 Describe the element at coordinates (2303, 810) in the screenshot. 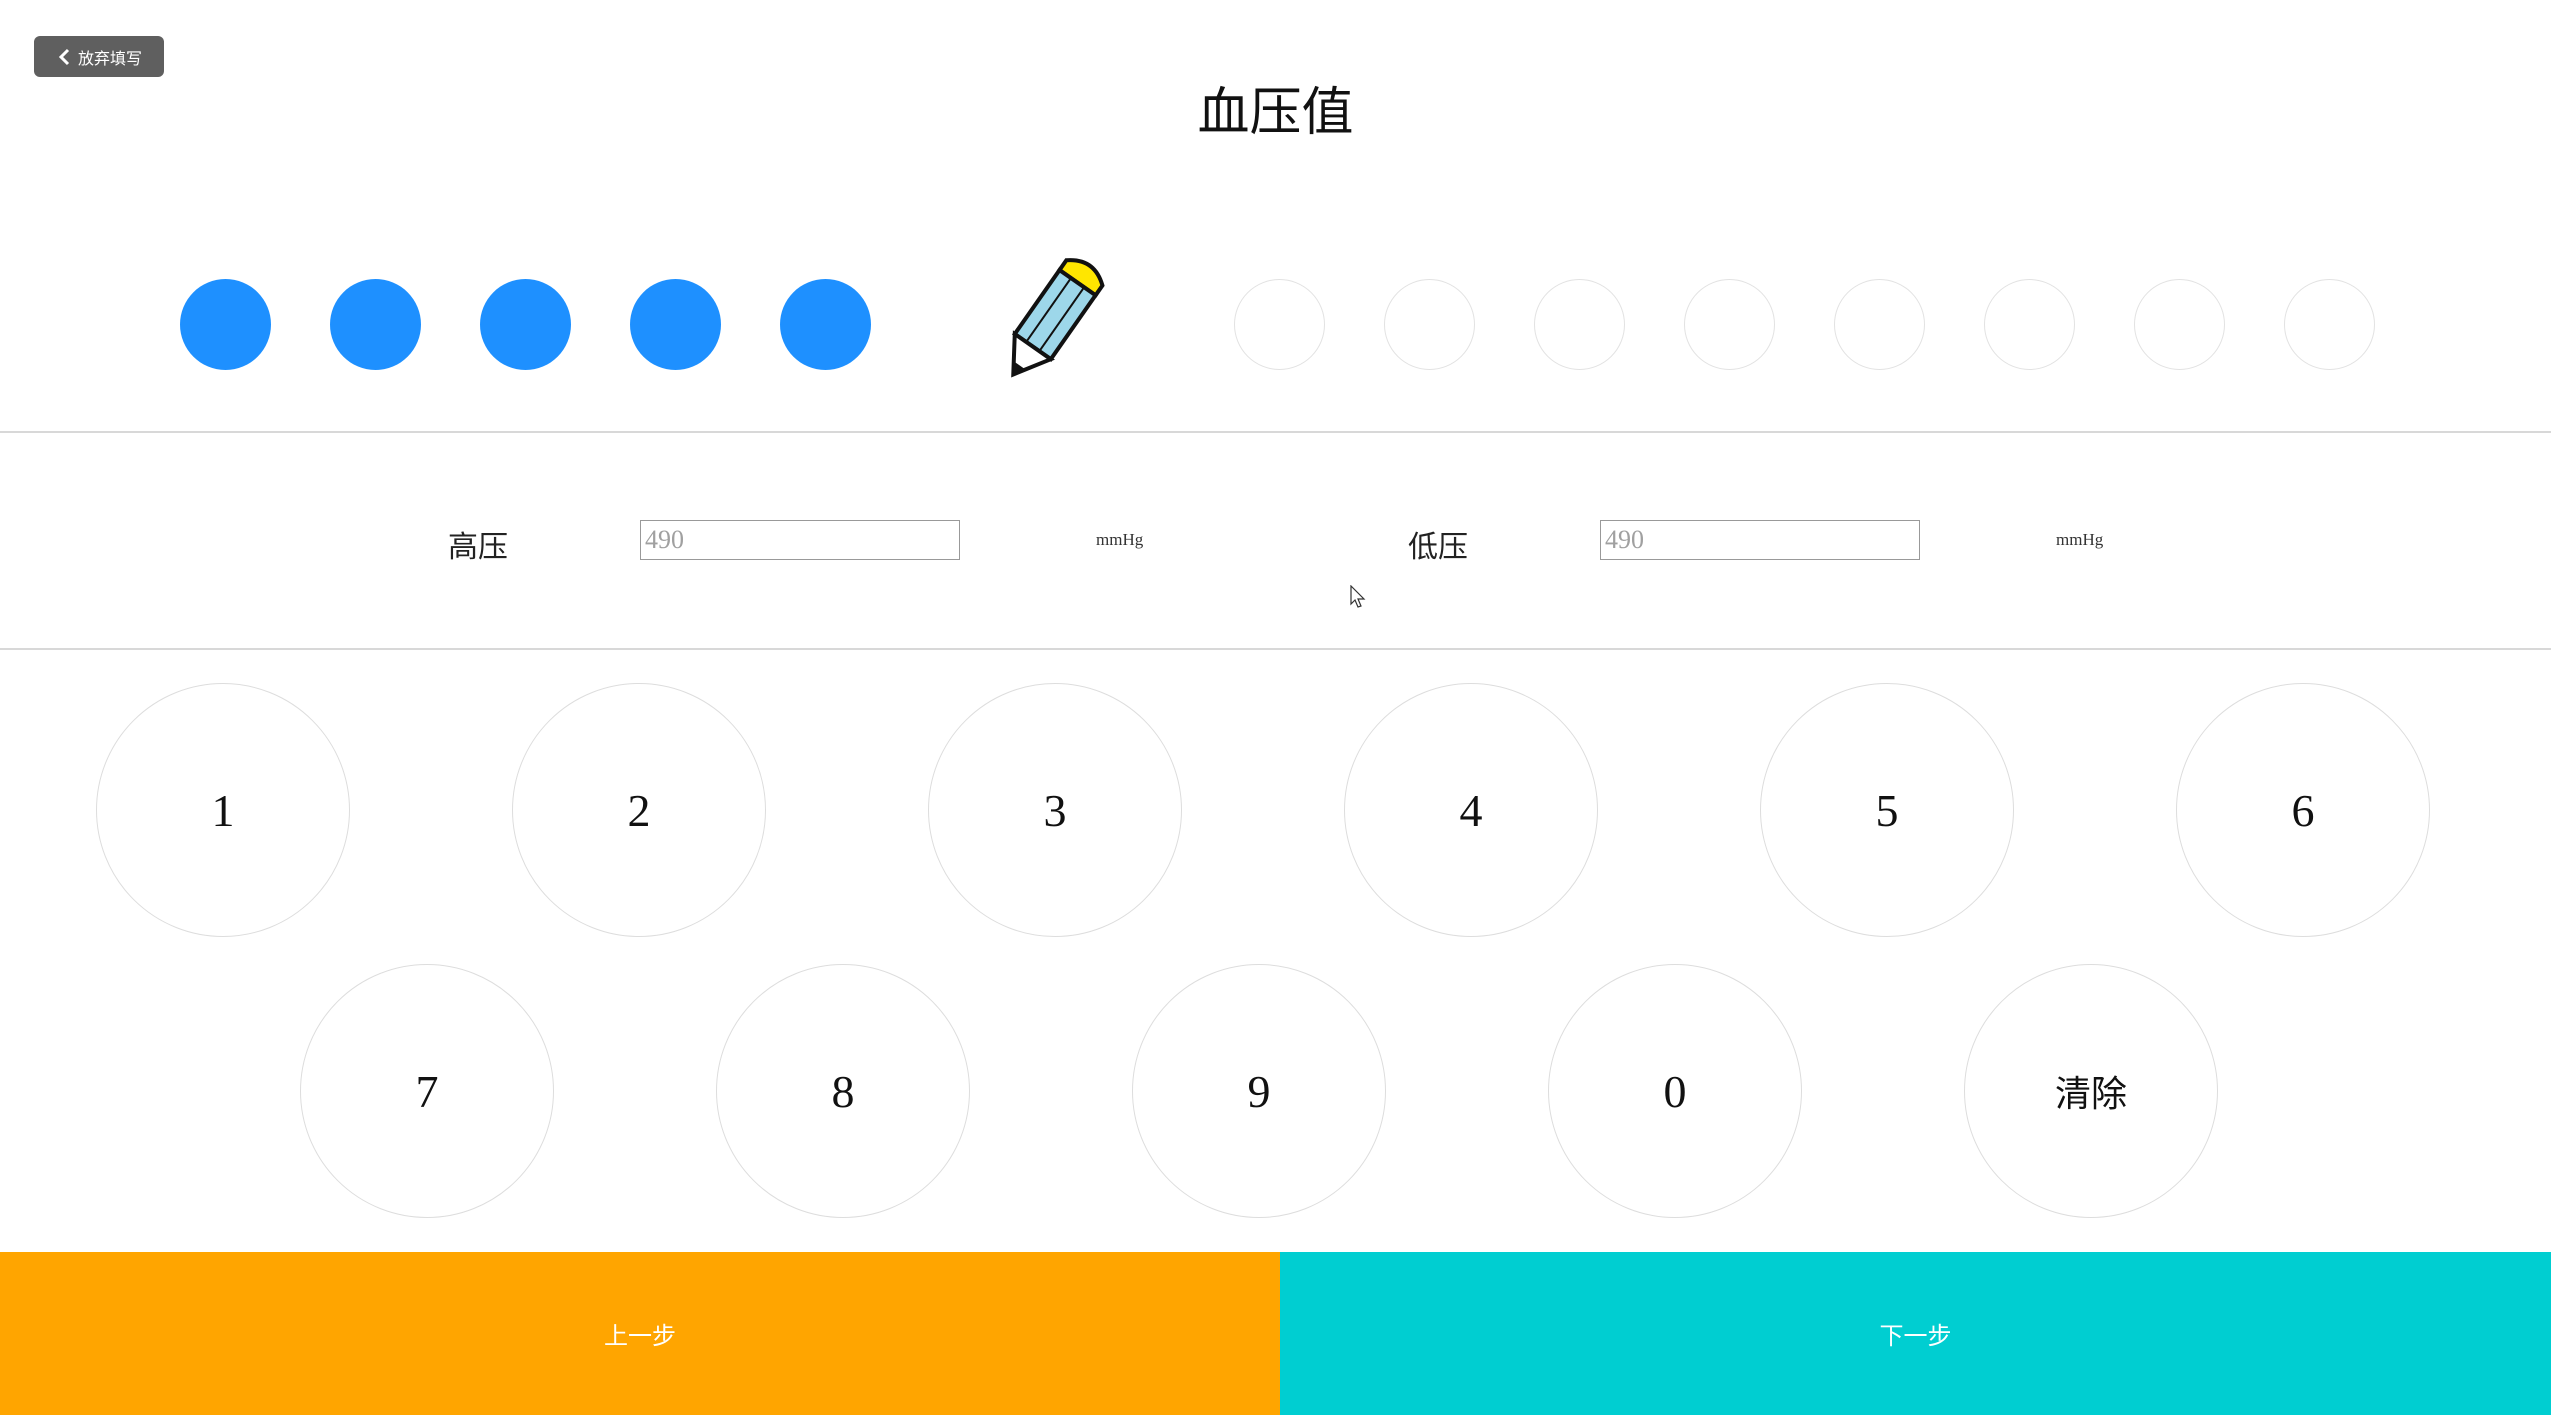

I see `key-6: 6` at that location.